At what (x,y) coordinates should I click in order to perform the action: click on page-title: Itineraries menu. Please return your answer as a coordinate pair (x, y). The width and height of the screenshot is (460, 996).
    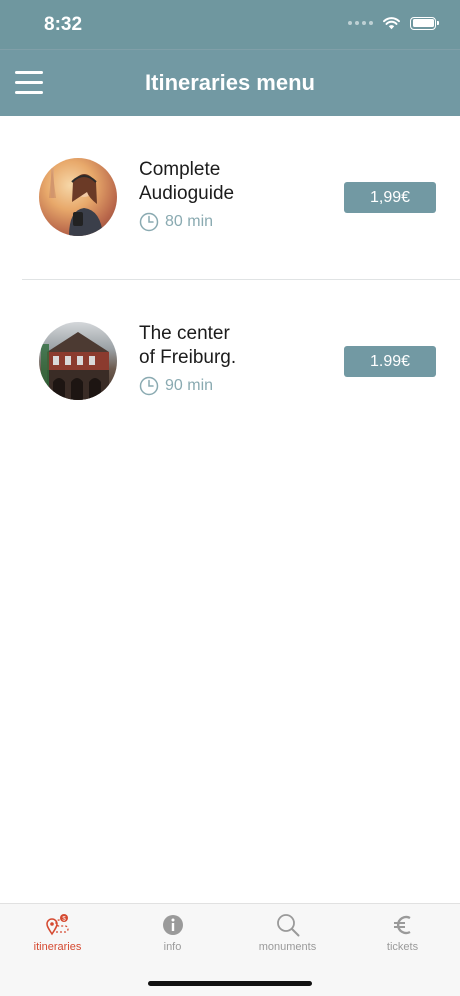
    Looking at the image, I should click on (230, 82).